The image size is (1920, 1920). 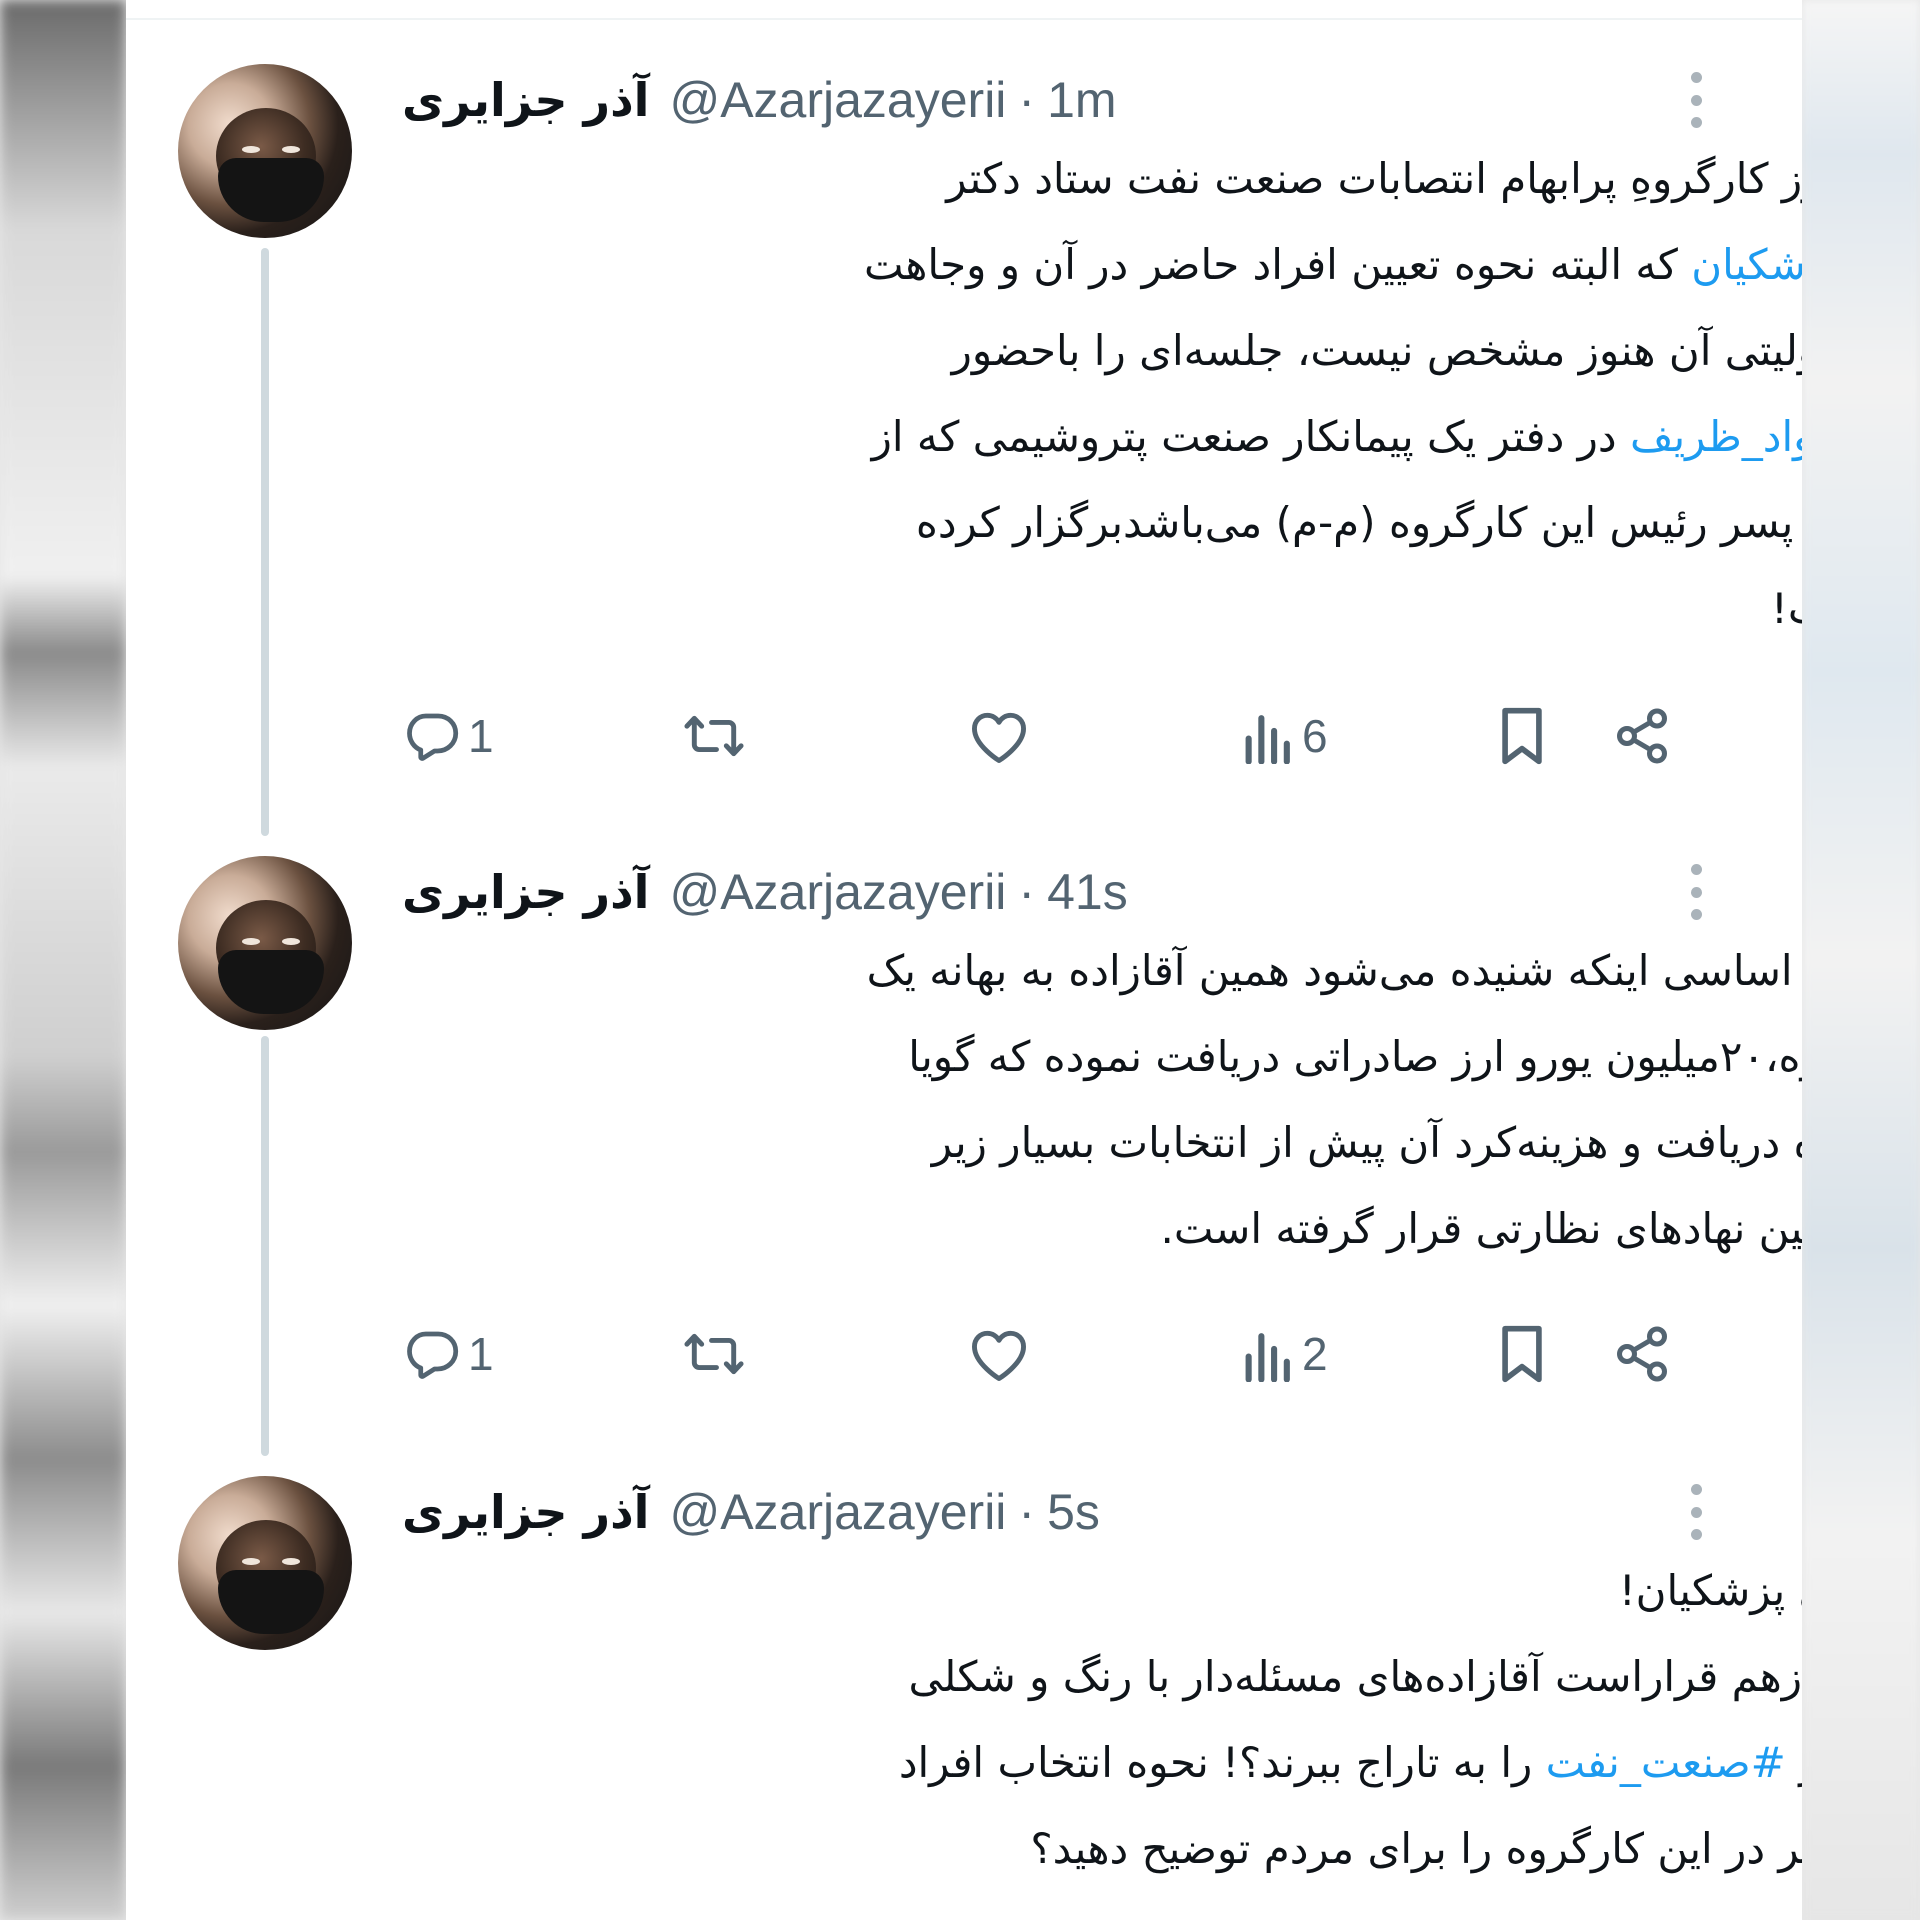 What do you see at coordinates (1315, 736) in the screenshot?
I see `views-count: 6` at bounding box center [1315, 736].